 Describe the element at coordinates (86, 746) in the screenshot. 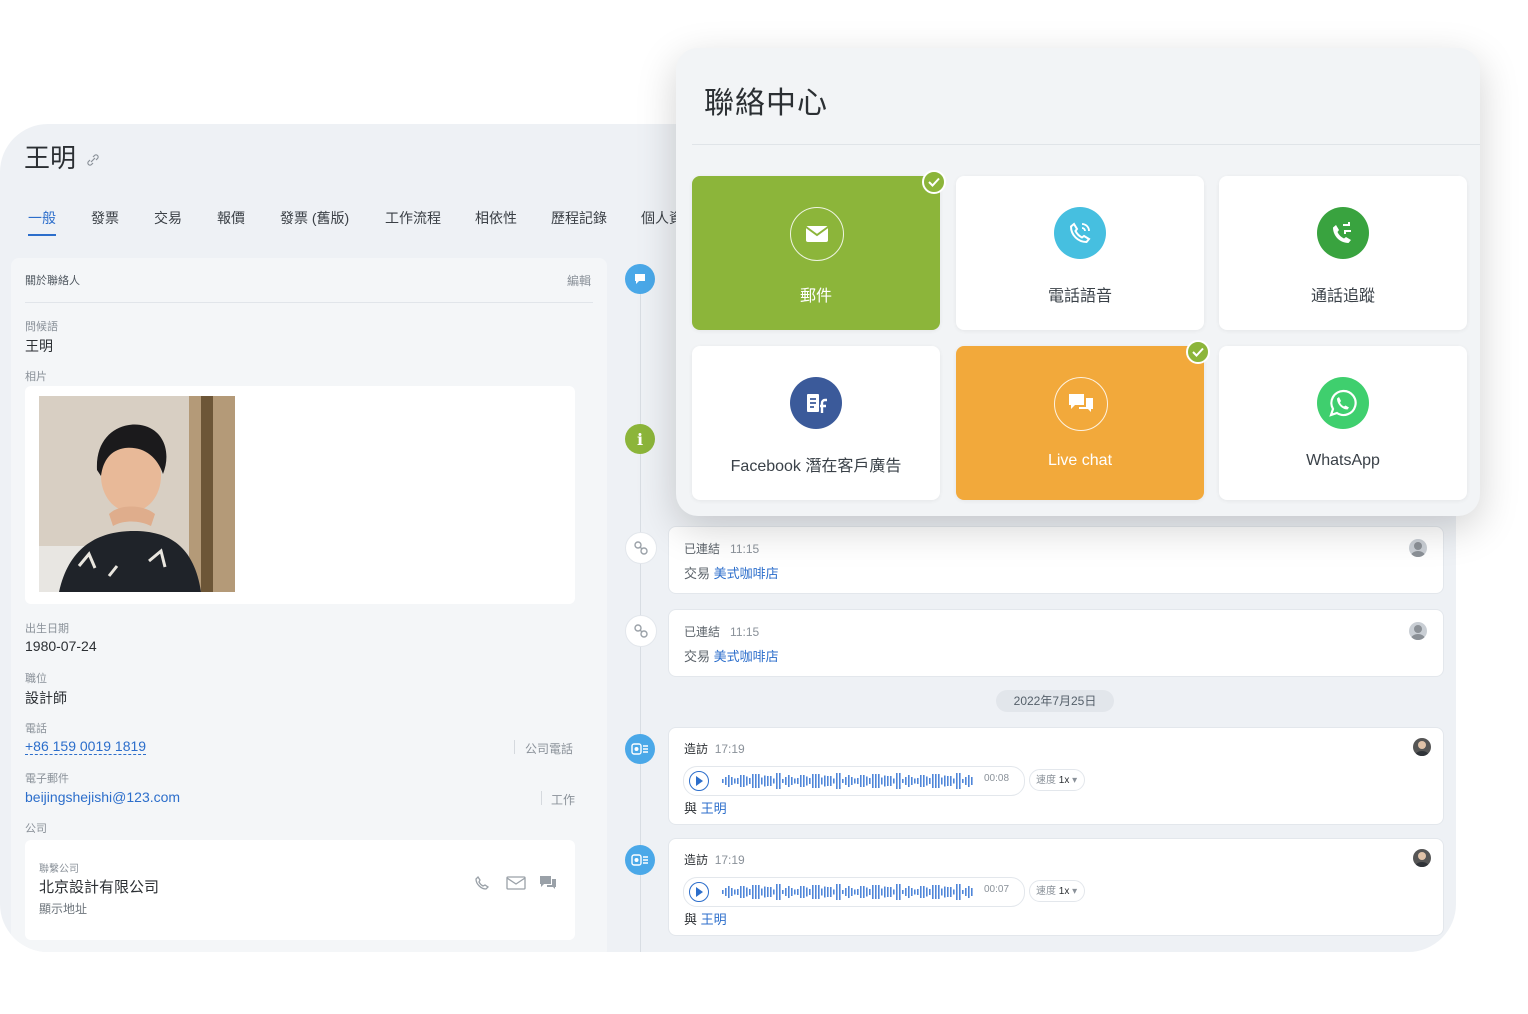

I see `phone-link: +86 159 0019 1819` at that location.